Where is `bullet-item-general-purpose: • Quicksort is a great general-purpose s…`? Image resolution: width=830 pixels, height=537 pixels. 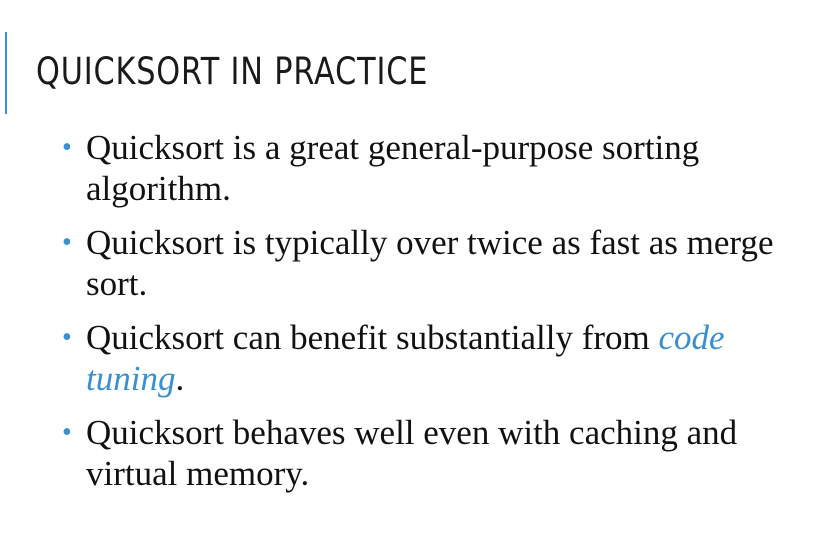 bullet-item-general-purpose: • Quicksort is a great general-purpose s… is located at coordinates (432, 168).